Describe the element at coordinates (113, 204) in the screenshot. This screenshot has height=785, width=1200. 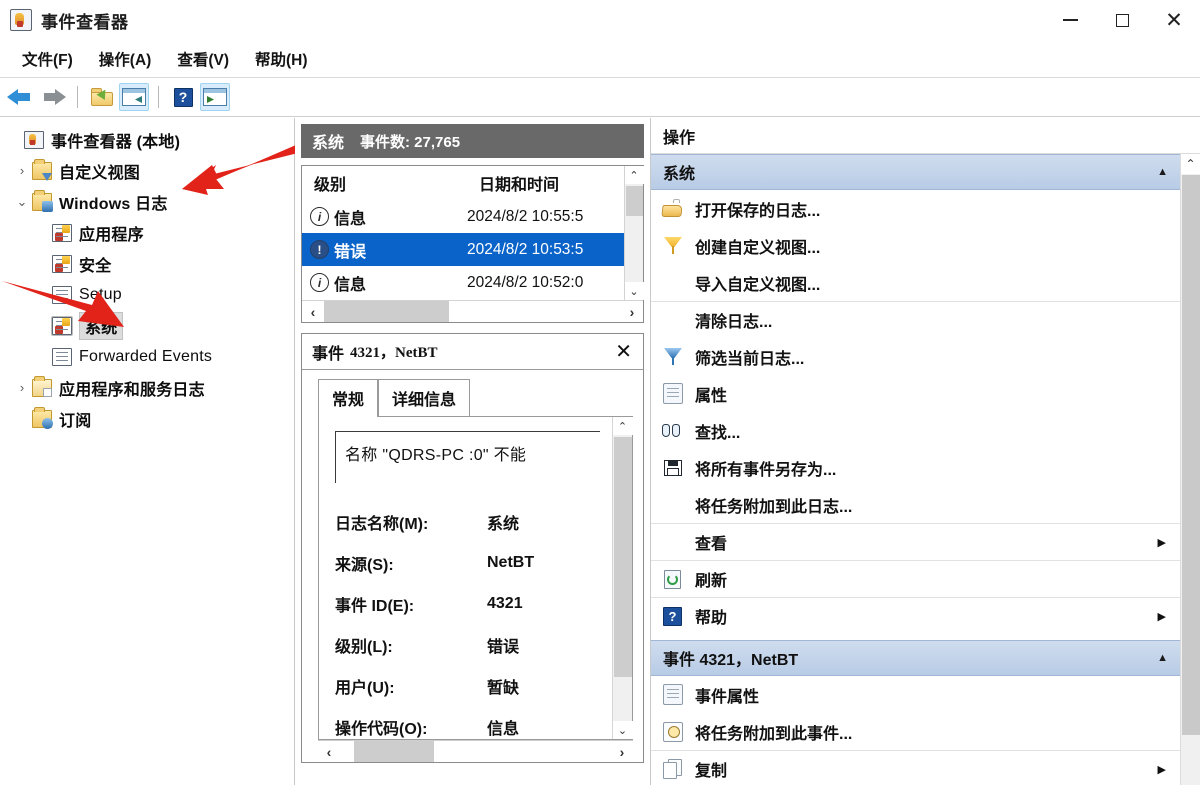
I see `tree-label: Windows 日志` at that location.